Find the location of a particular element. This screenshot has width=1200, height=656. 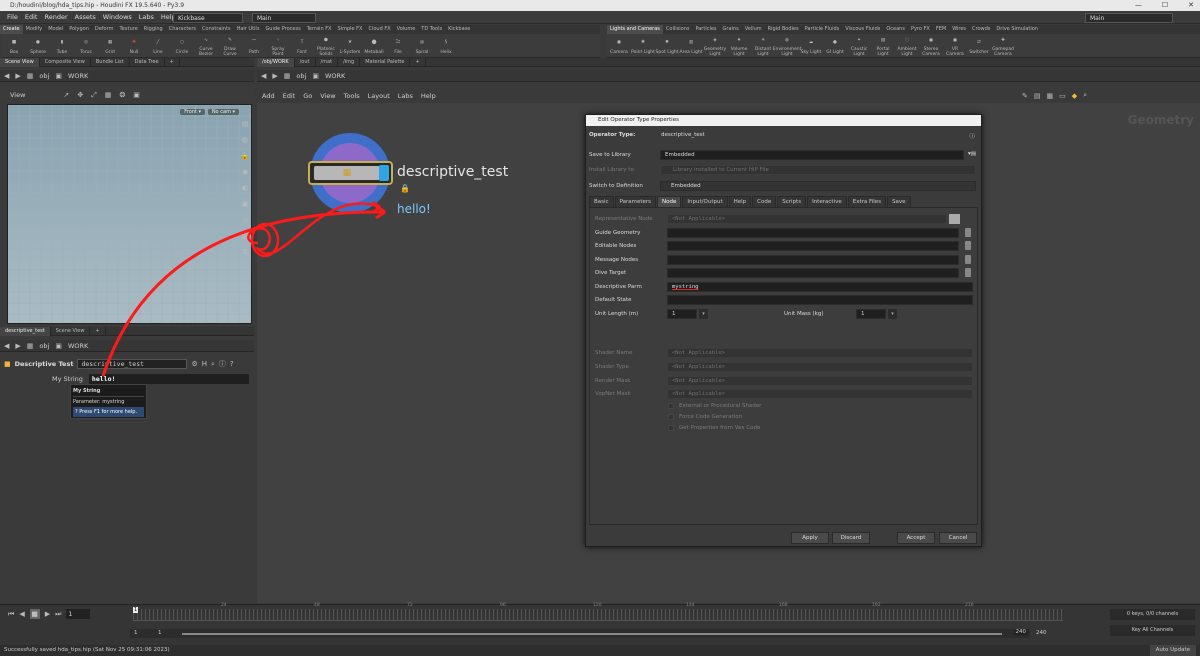

shelf-tool-font: T Font is located at coordinates (302, 46).